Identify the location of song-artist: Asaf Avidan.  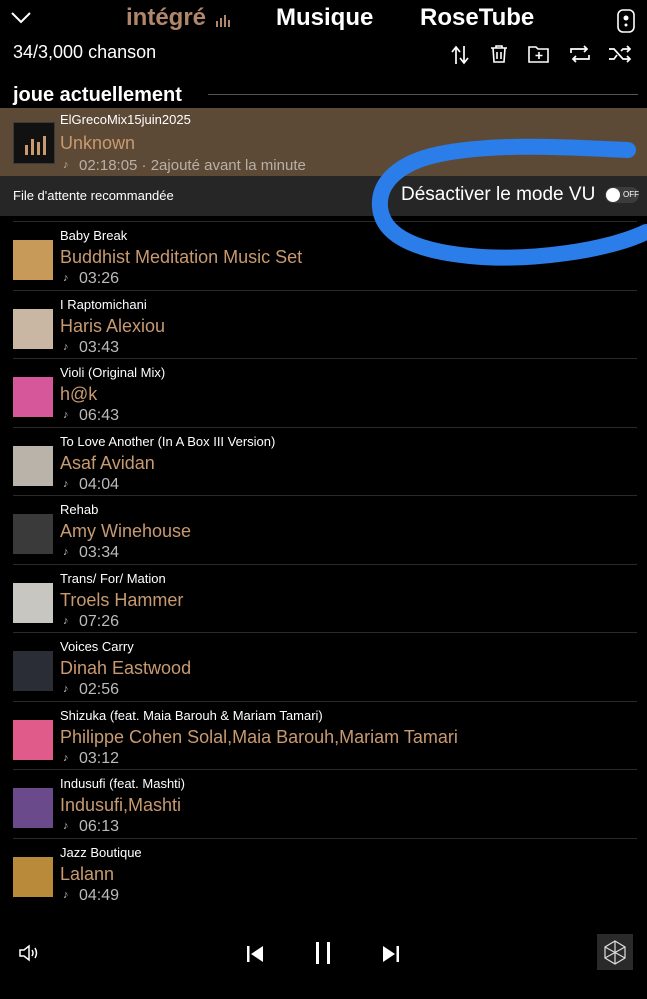
(107, 462).